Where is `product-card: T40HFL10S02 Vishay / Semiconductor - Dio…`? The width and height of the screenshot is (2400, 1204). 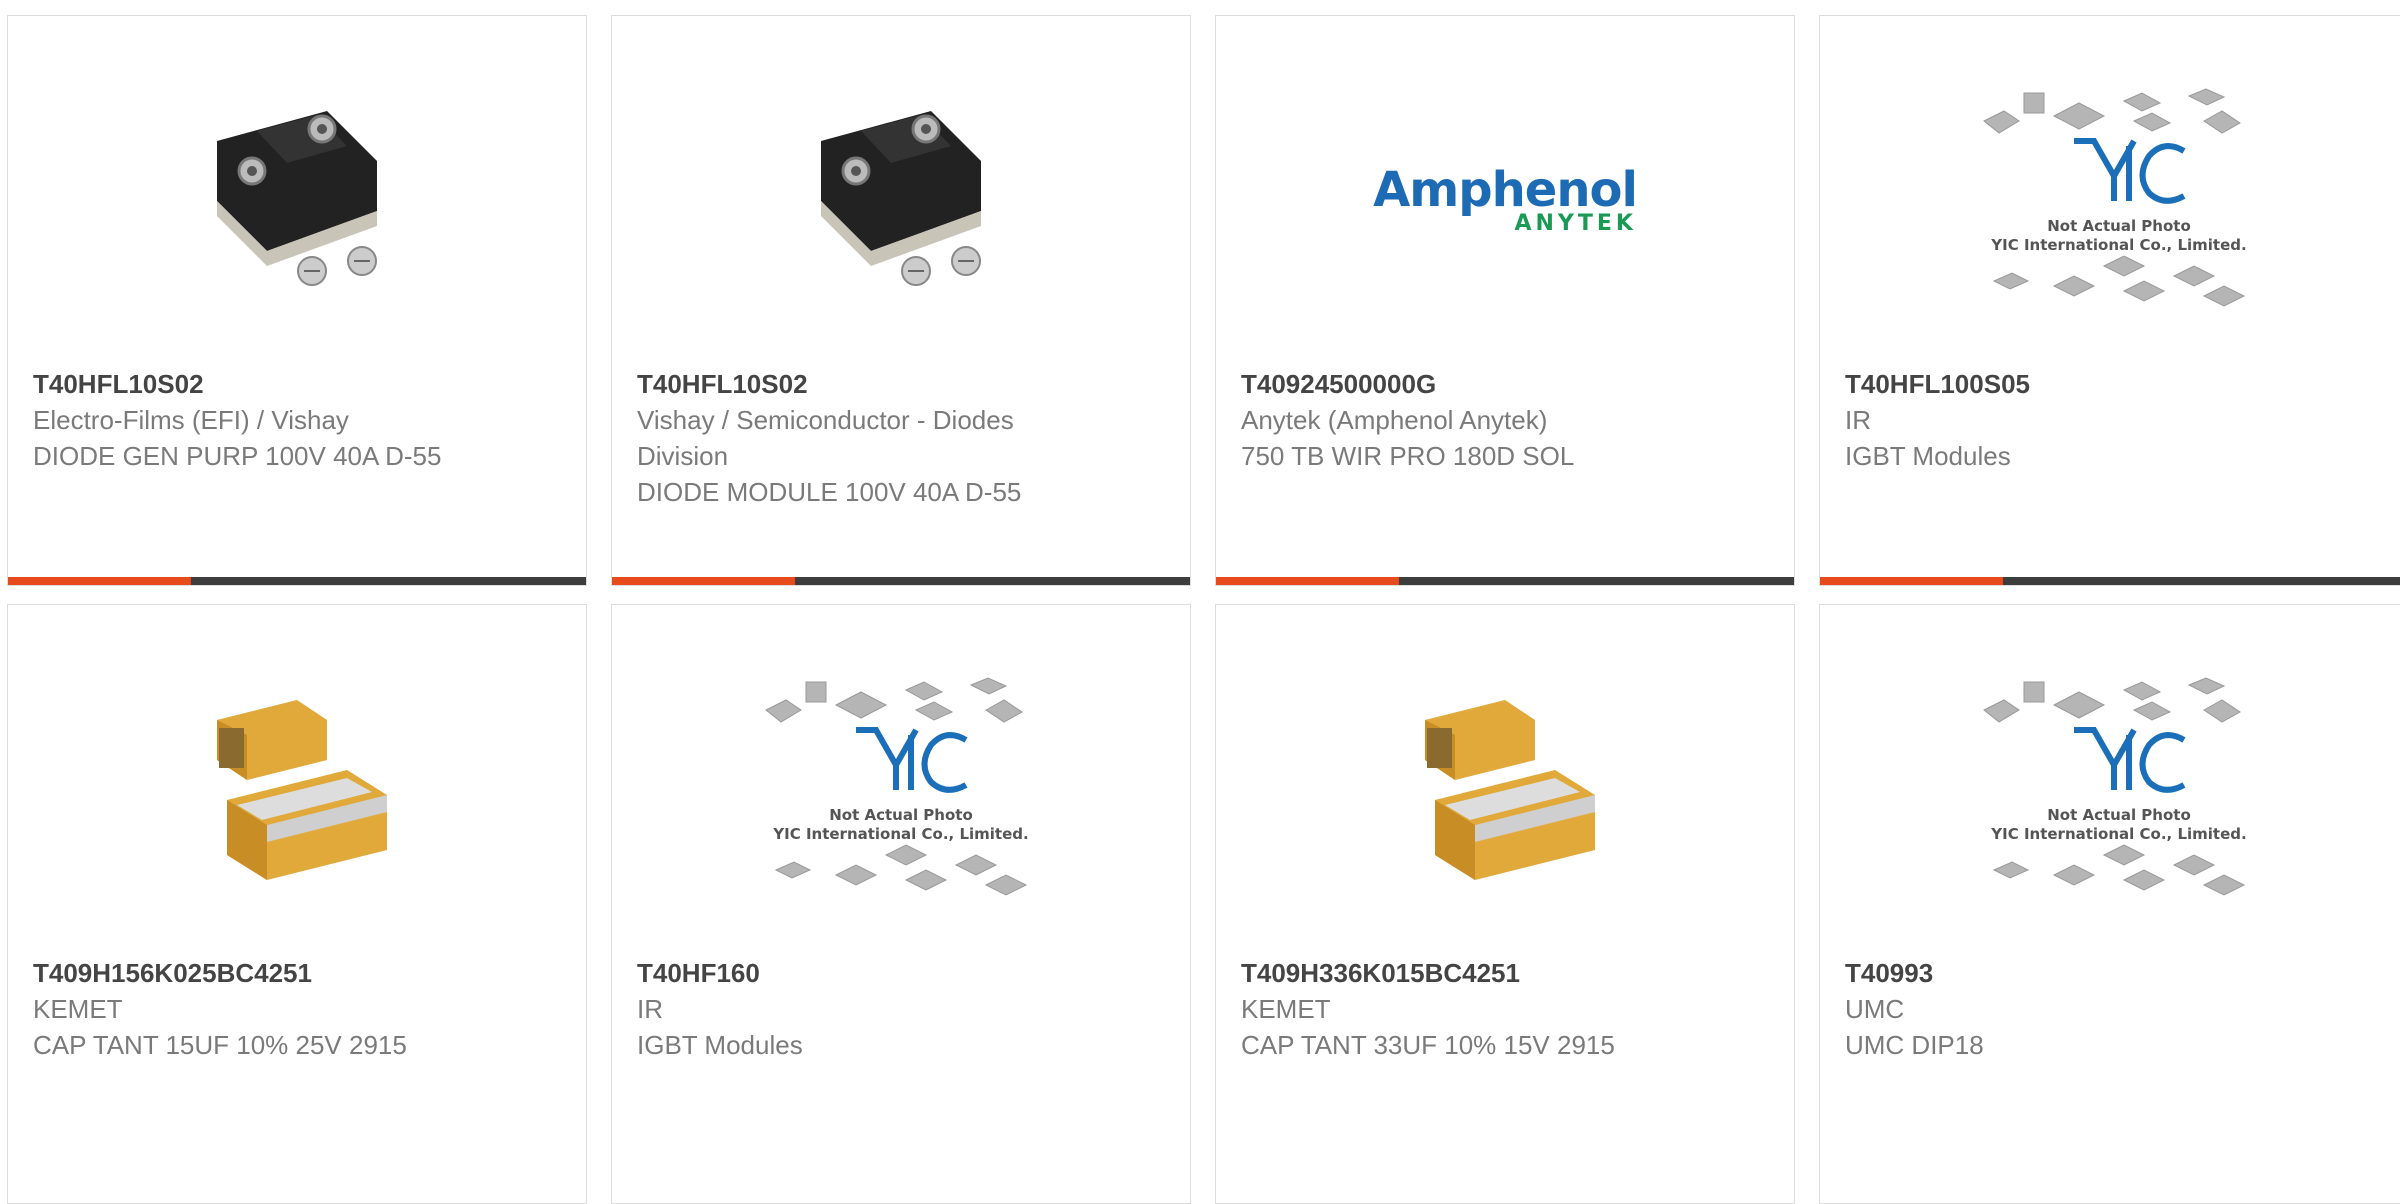
product-card: T40HFL10S02 Vishay / Semiconductor - Dio… is located at coordinates (901, 300).